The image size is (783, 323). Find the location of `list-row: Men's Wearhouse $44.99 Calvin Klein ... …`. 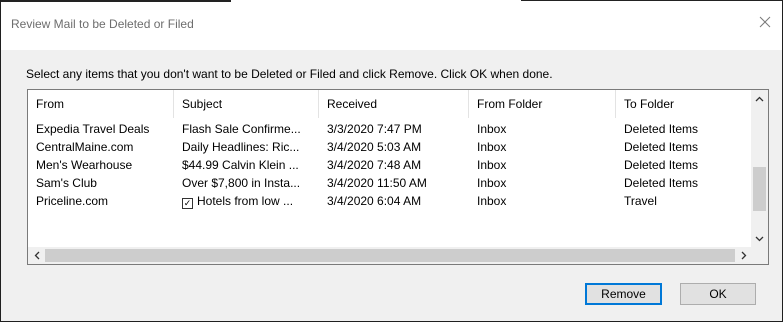

list-row: Men's Wearhouse $44.99 Calvin Klein ... … is located at coordinates (390, 165).